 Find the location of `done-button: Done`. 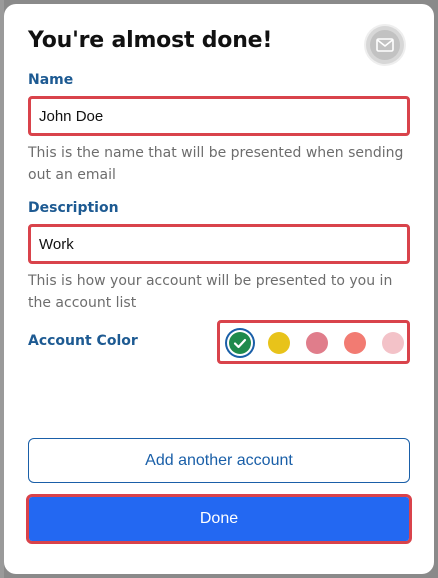

done-button: Done is located at coordinates (219, 519).